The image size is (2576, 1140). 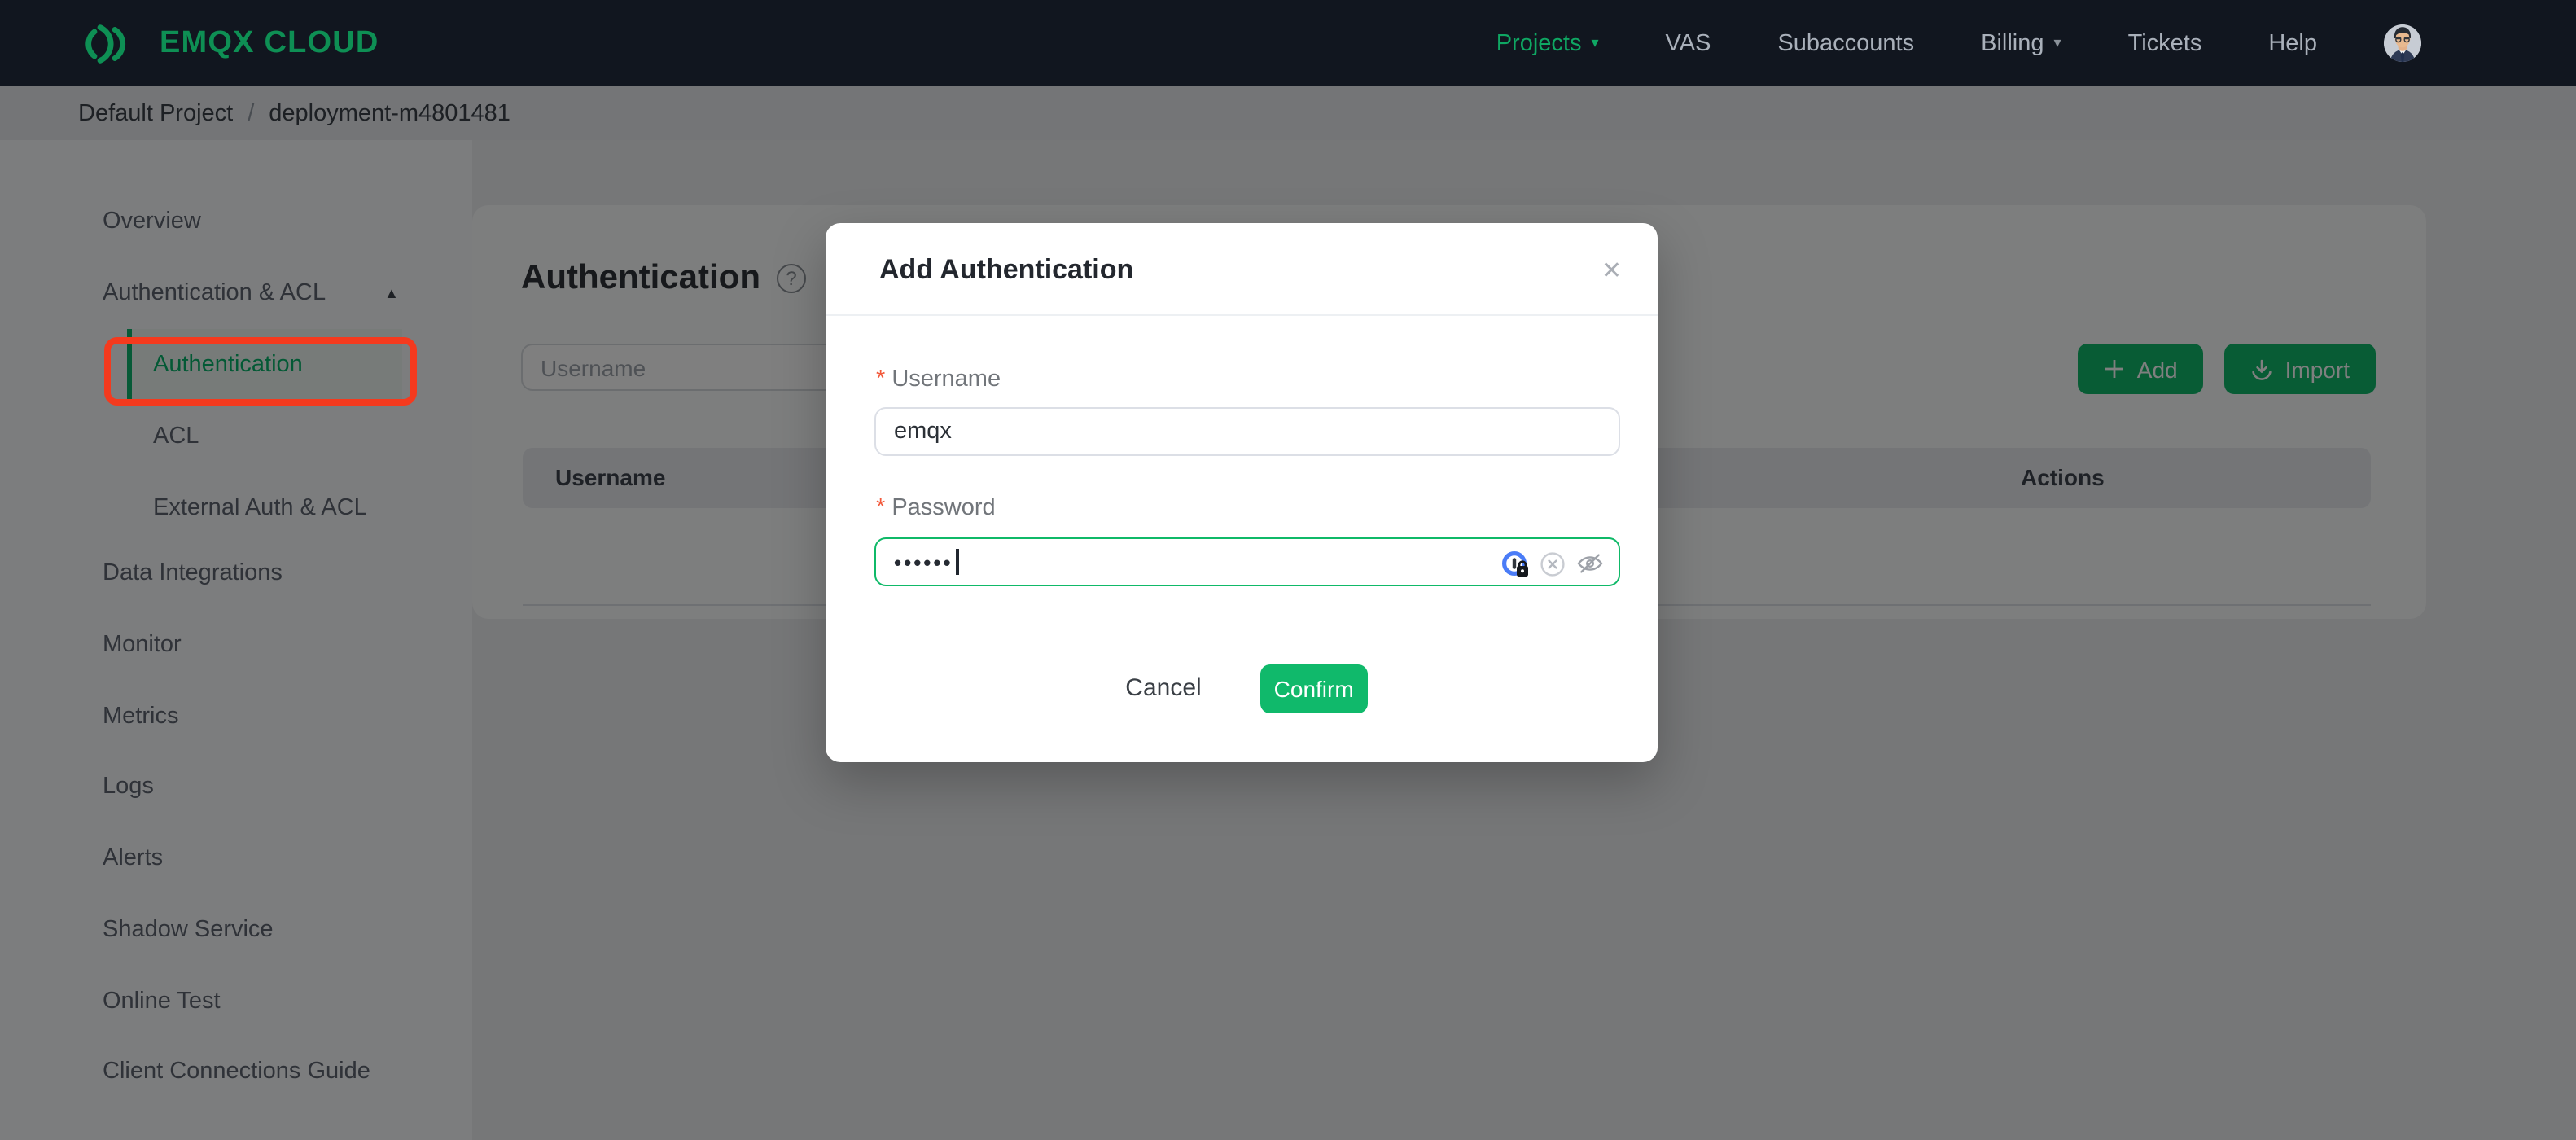 I want to click on password-masked-value: ••••••, so click(x=923, y=562).